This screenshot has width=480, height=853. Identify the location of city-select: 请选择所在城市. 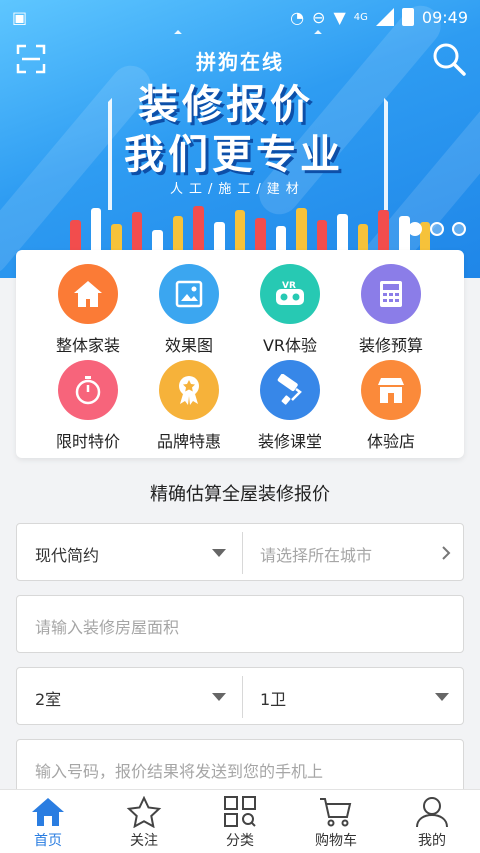
(353, 552).